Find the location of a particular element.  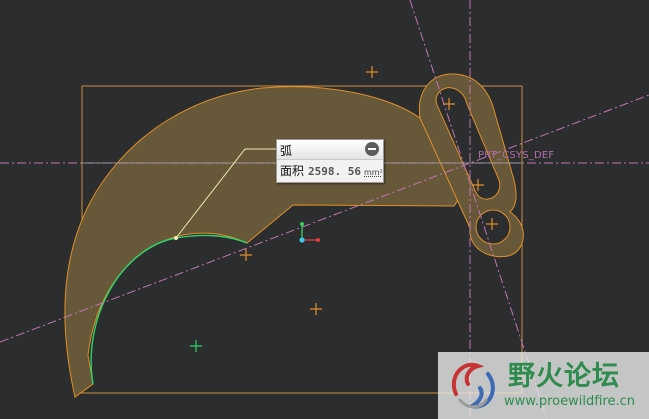

fire-swirl-logo is located at coordinates (473, 385).